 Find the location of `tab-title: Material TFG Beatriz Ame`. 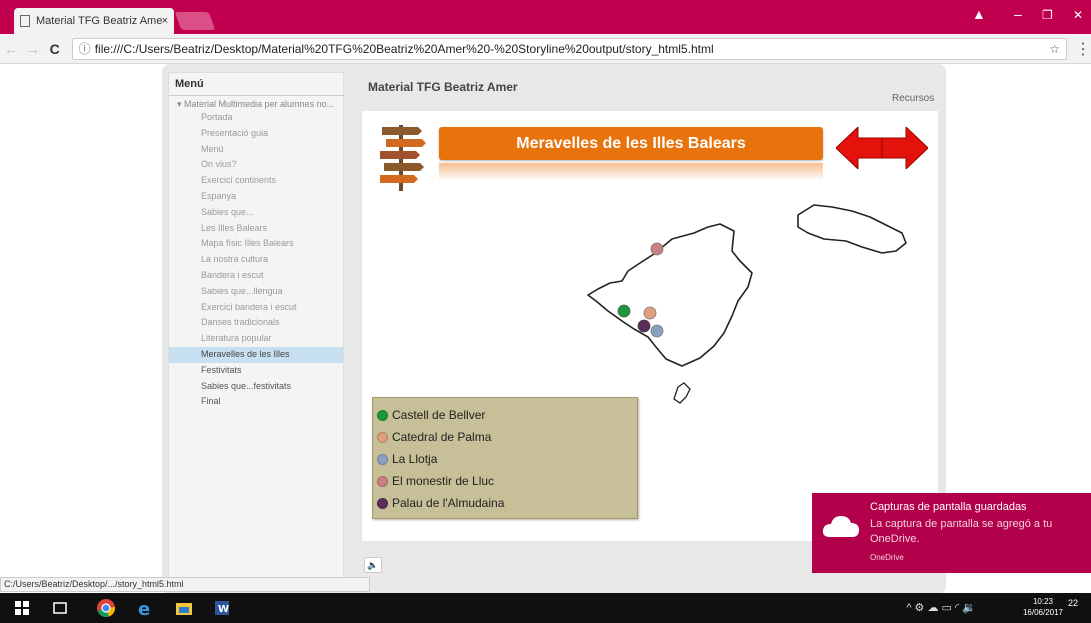

tab-title: Material TFG Beatriz Ame is located at coordinates (99, 21).